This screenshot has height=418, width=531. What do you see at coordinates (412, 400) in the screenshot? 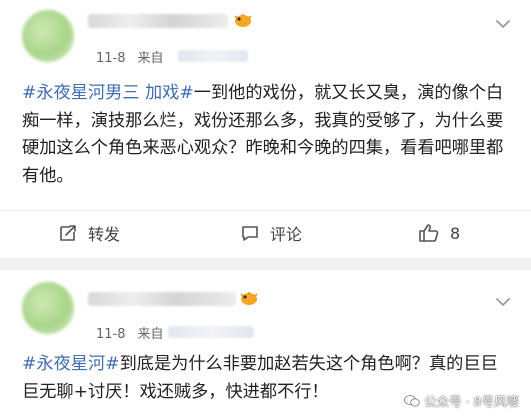
I see `wechat-icon` at bounding box center [412, 400].